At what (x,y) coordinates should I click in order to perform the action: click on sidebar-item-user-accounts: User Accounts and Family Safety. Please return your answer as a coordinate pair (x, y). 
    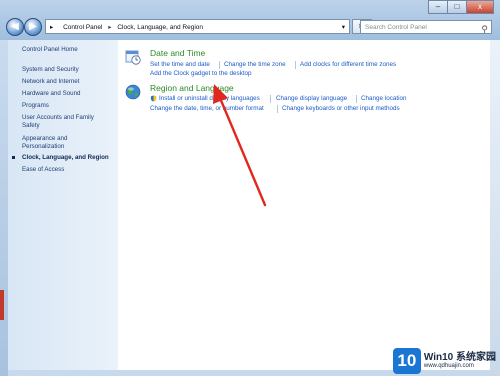
    Looking at the image, I should click on (64, 121).